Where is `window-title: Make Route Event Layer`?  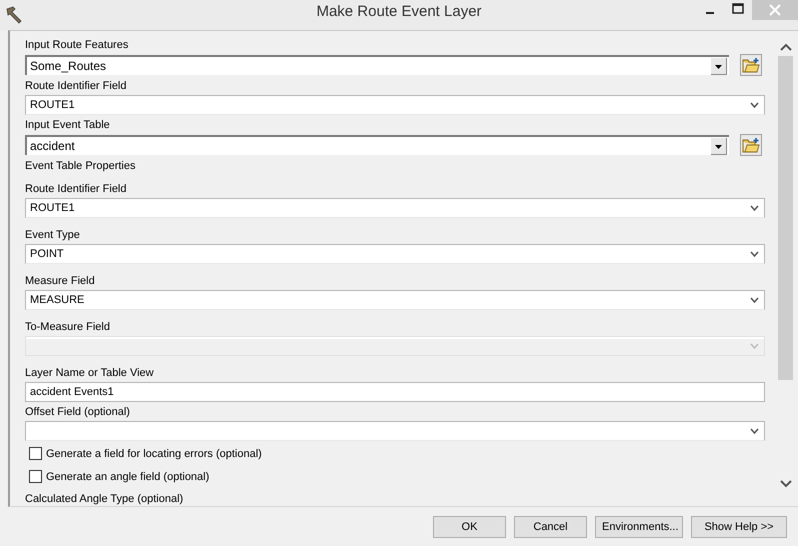 window-title: Make Route Event Layer is located at coordinates (399, 11).